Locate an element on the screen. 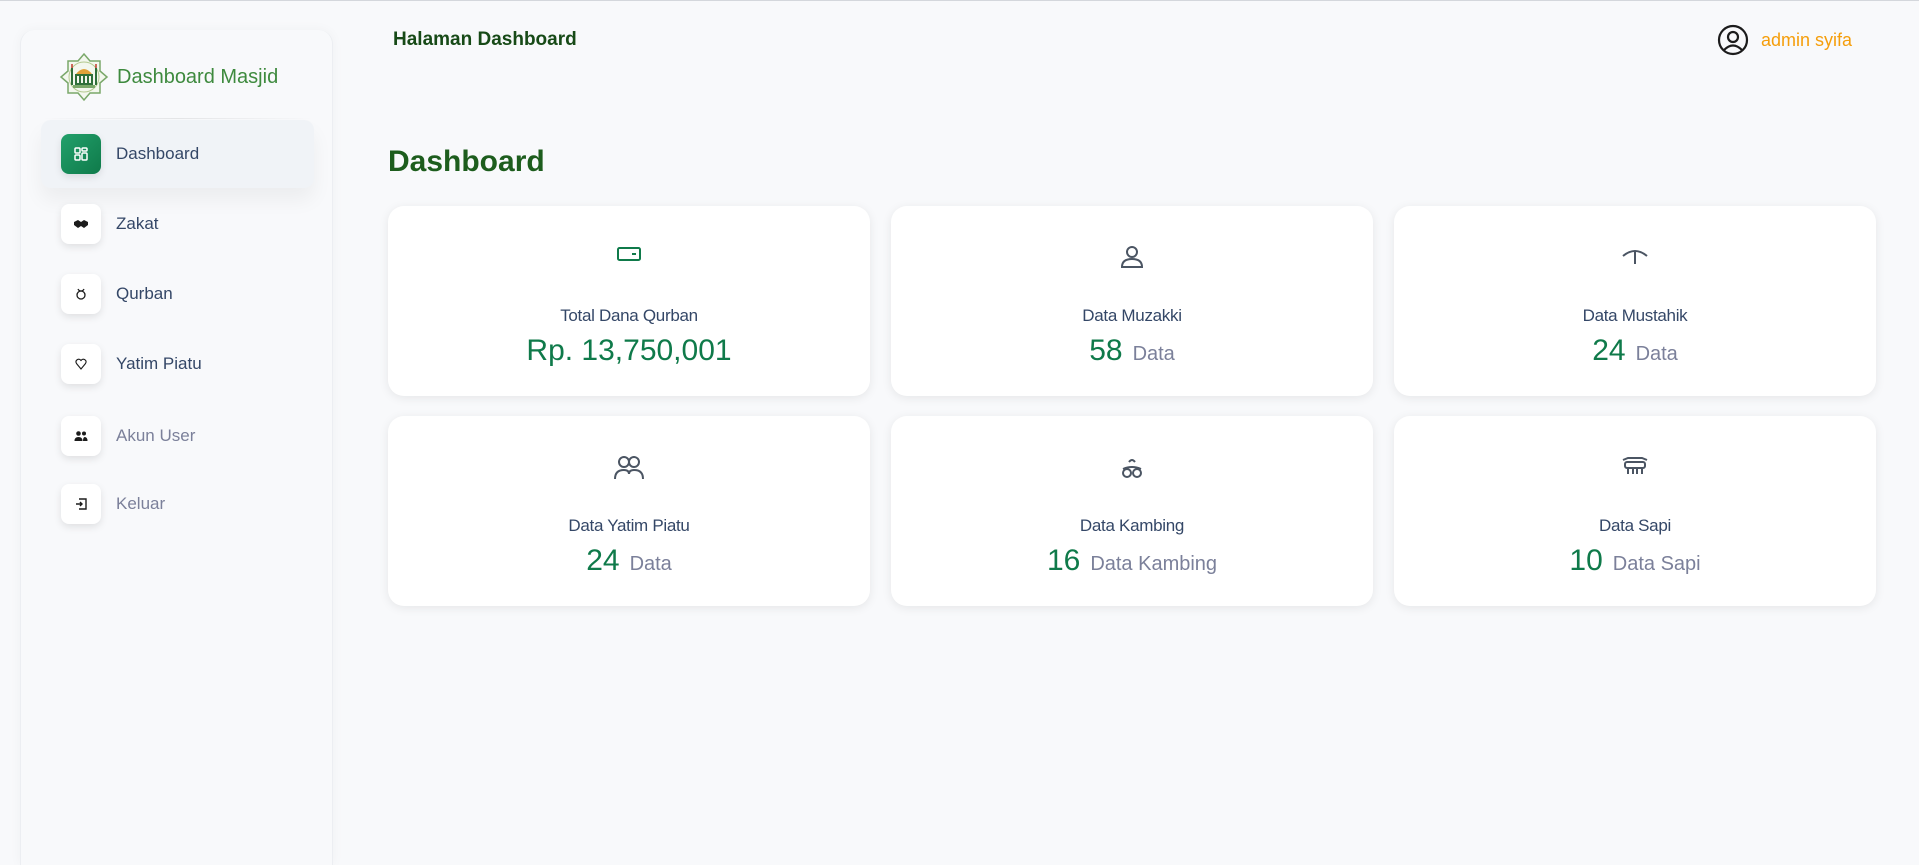  sidebar-item-label: Akun User is located at coordinates (156, 435).